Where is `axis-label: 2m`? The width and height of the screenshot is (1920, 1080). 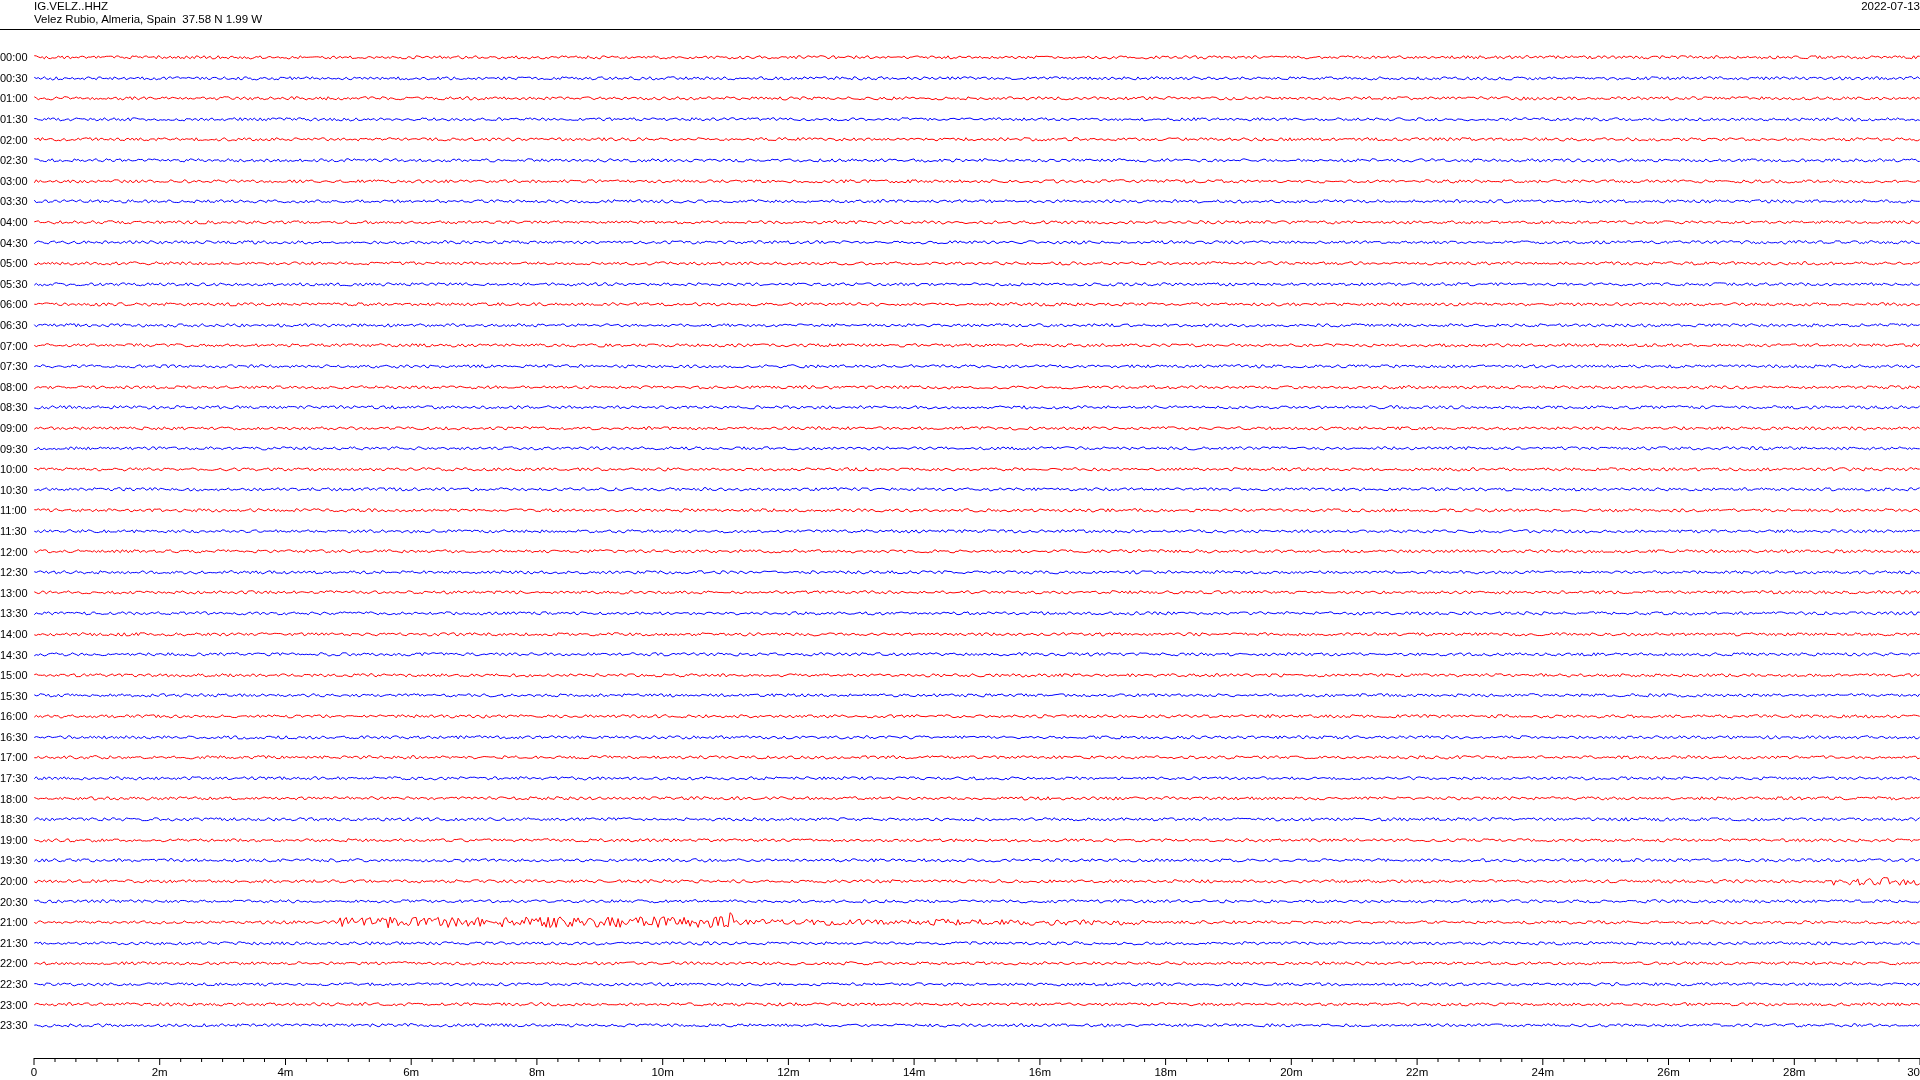 axis-label: 2m is located at coordinates (159, 1071).